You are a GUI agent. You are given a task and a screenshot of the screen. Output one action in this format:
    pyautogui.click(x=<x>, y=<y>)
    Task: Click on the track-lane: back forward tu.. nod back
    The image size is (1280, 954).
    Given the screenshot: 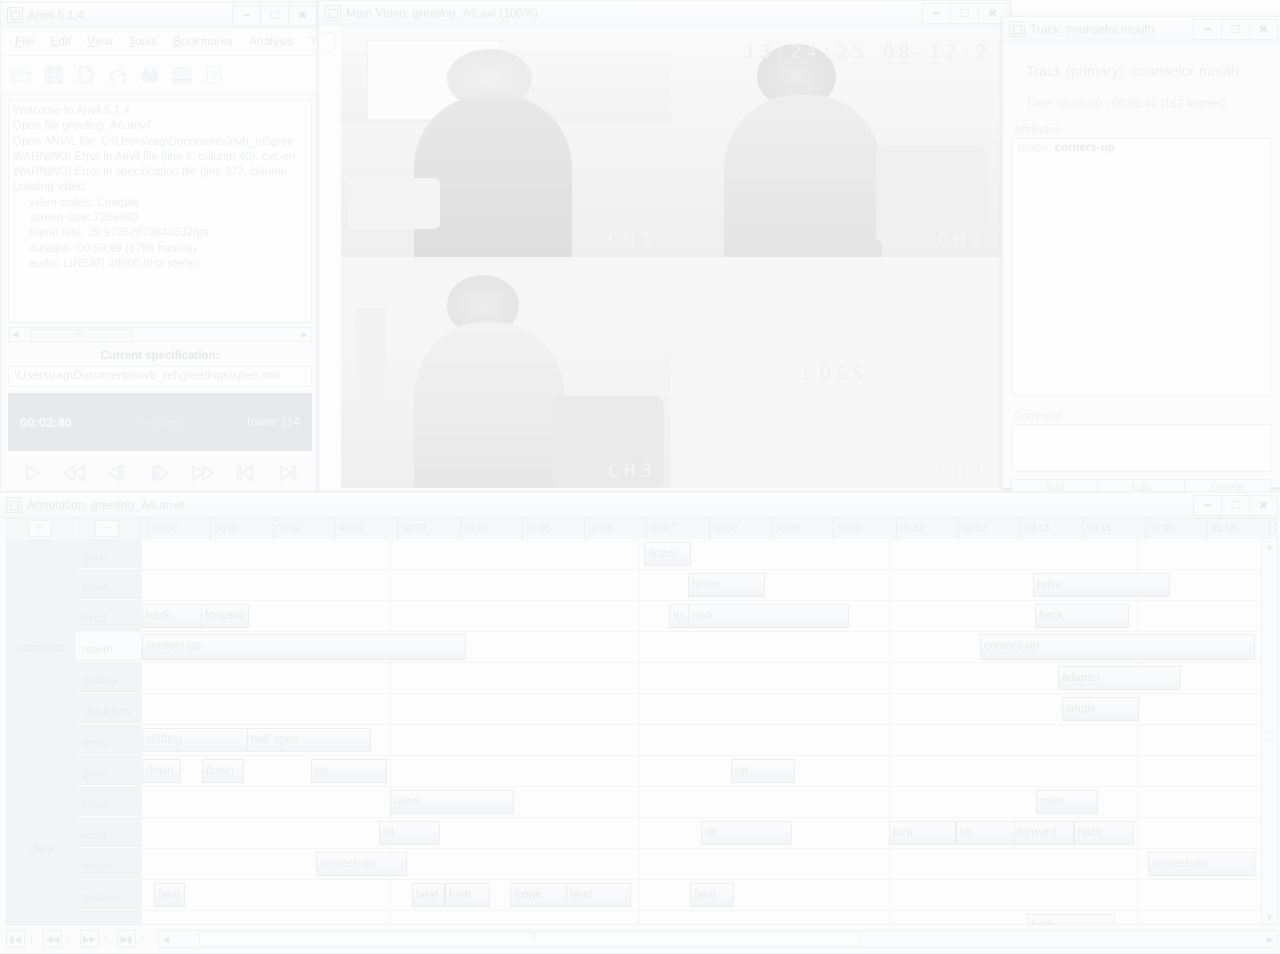 What is the action you would take?
    pyautogui.click(x=709, y=616)
    